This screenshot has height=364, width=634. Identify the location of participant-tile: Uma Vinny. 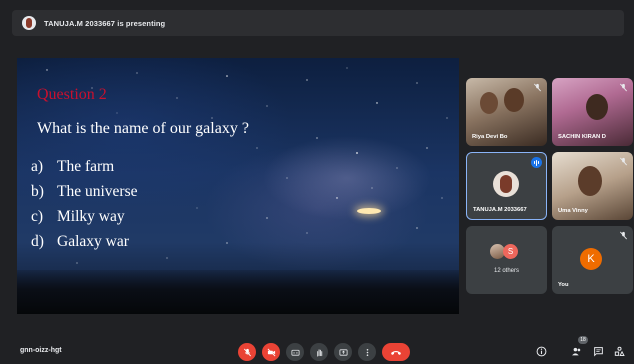
(592, 186).